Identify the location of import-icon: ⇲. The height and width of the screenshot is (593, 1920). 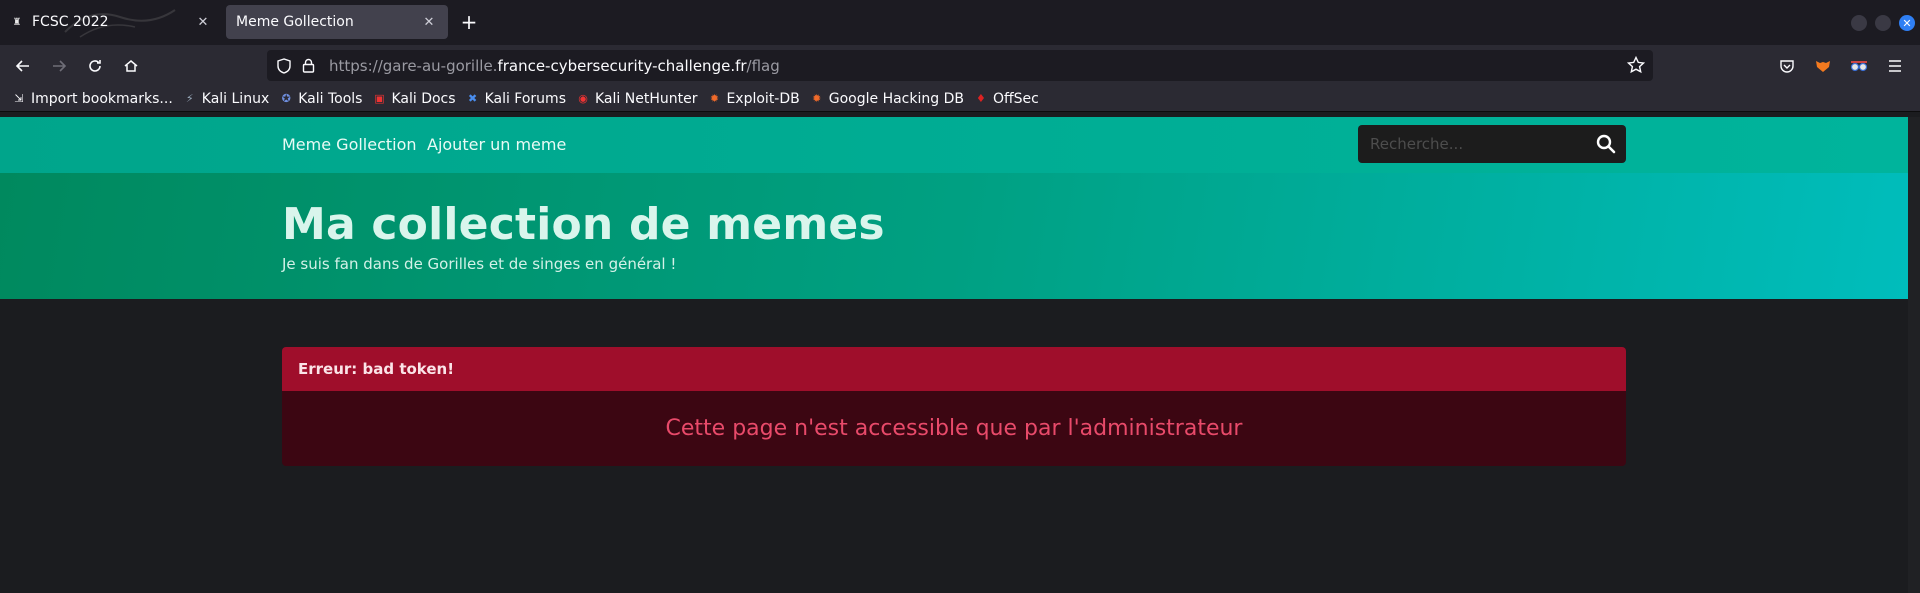
(19, 98).